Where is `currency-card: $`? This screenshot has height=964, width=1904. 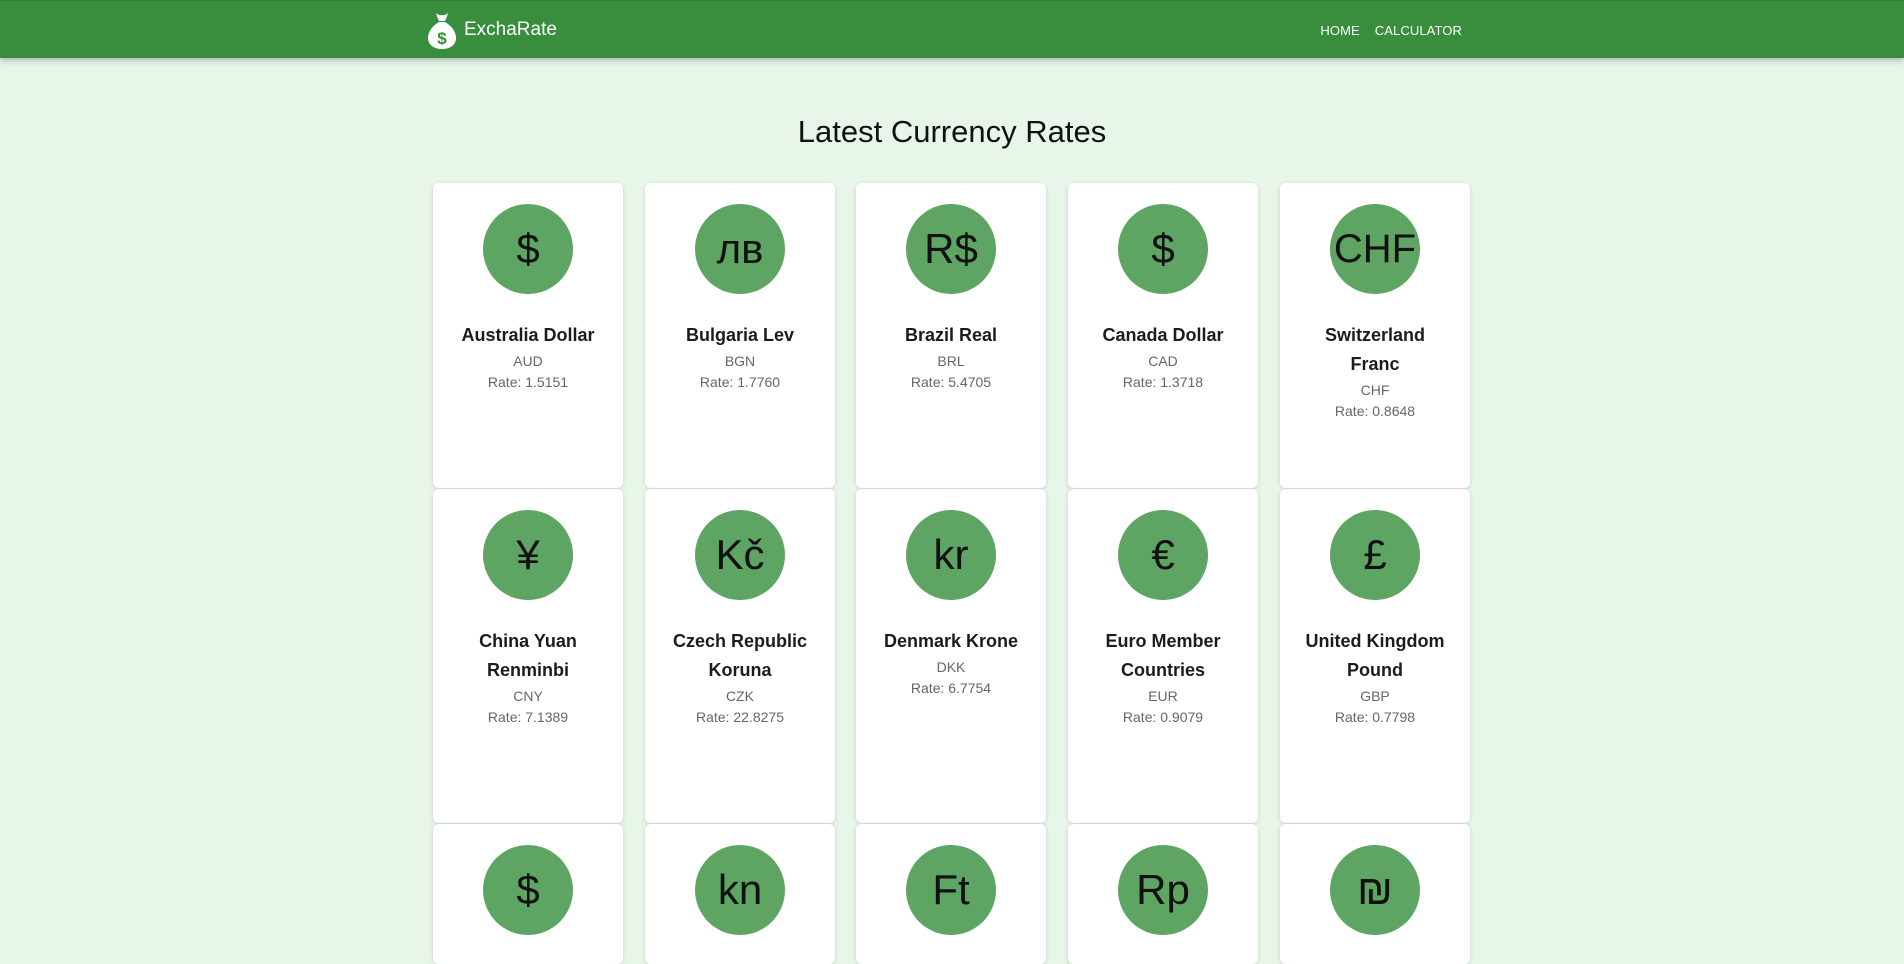 currency-card: $ is located at coordinates (528, 894).